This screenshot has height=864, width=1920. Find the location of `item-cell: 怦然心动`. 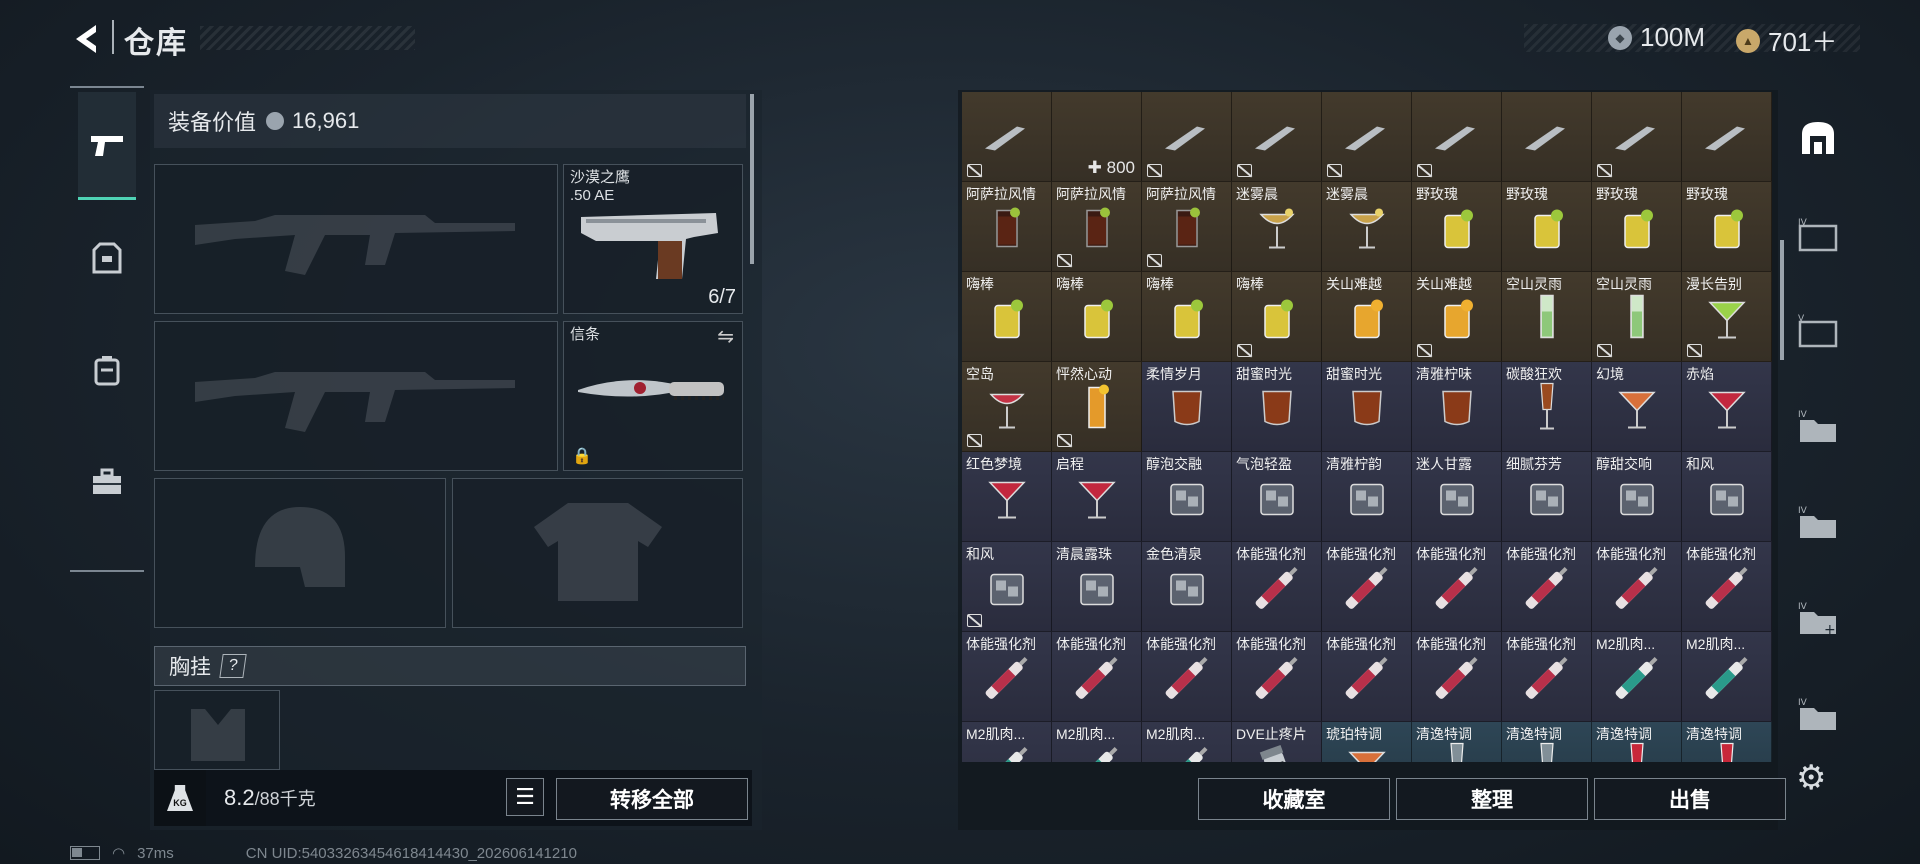

item-cell: 怦然心动 is located at coordinates (1097, 407).